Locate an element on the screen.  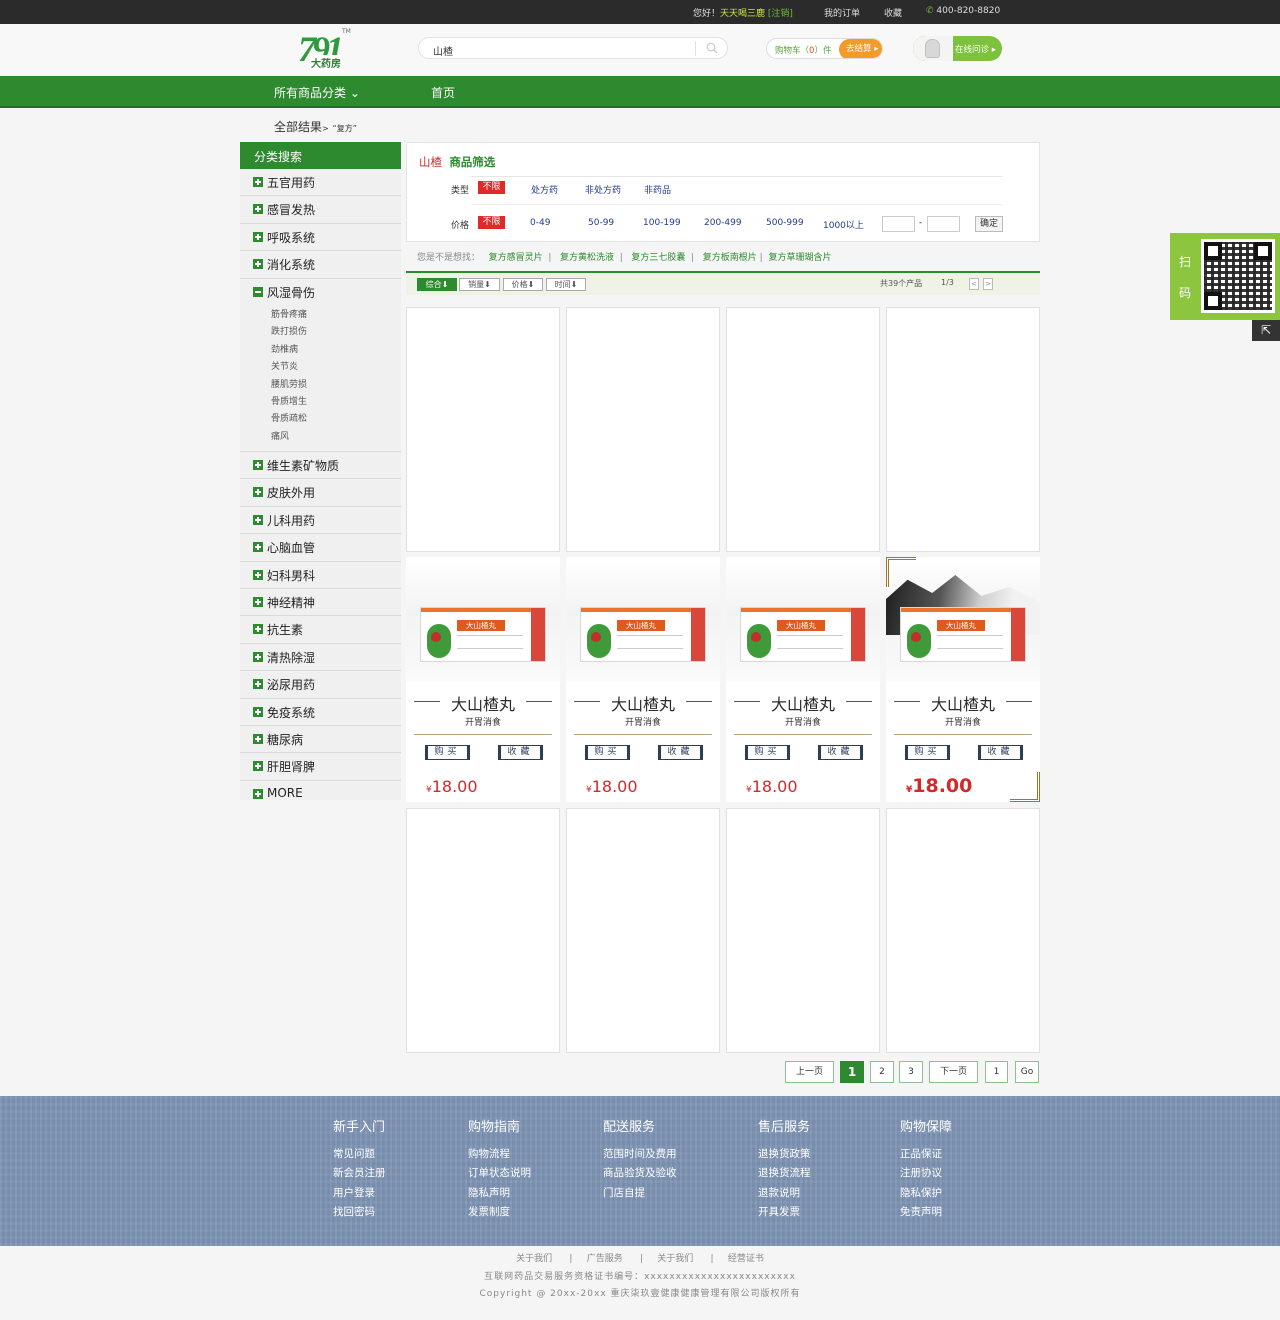
page-button-active: 1 is located at coordinates (852, 1072).